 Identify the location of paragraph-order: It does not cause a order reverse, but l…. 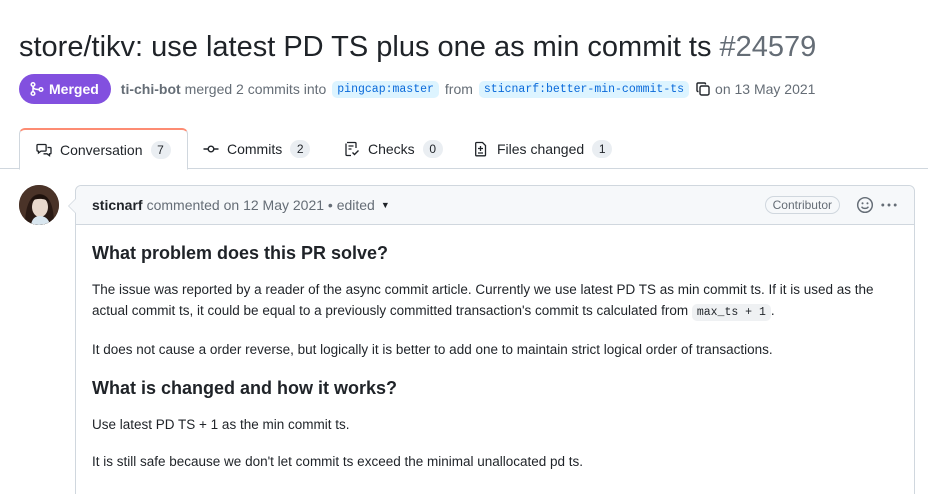
(432, 349).